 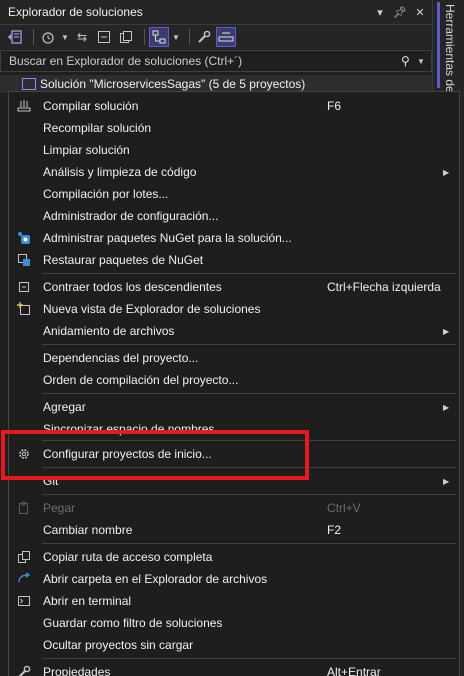 What do you see at coordinates (86, 150) in the screenshot?
I see `menu-item-label: Limpiar solución` at bounding box center [86, 150].